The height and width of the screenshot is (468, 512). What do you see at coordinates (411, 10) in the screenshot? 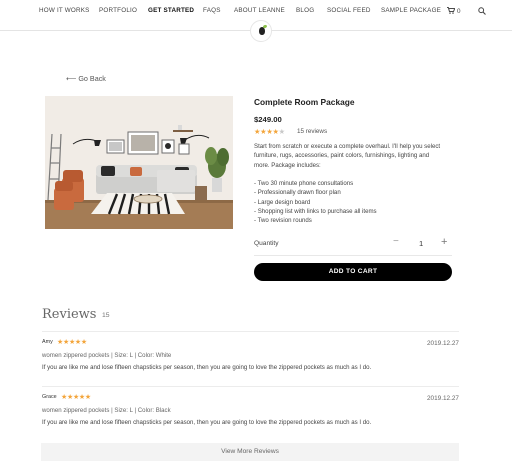
I see `nav-sample-package: SAMPLE PACKAGE` at bounding box center [411, 10].